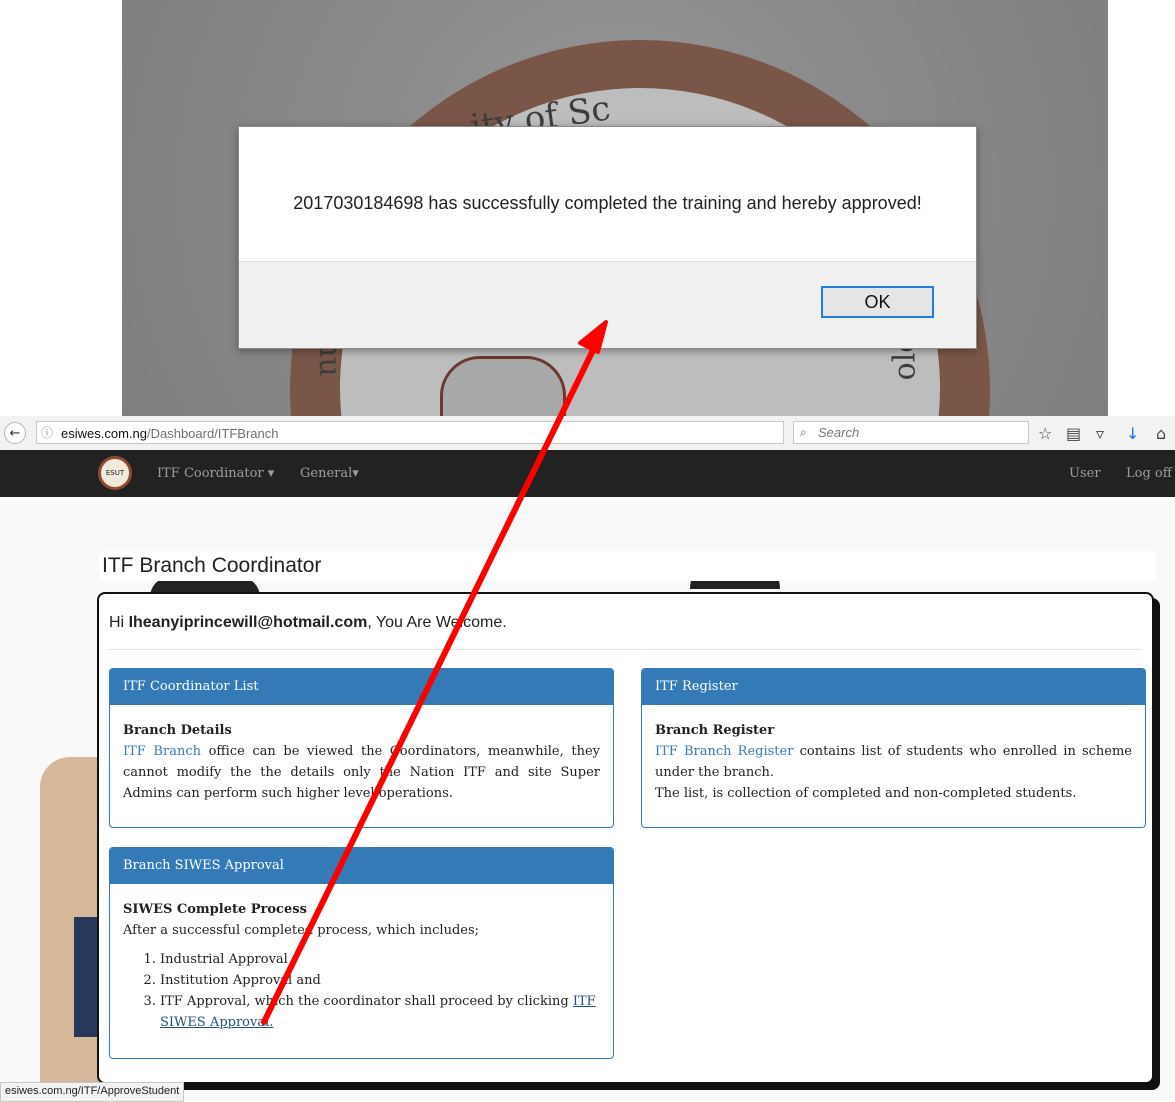 This screenshot has width=1175, height=1102. What do you see at coordinates (380, 980) in the screenshot?
I see `list-item: Institution Approval and` at bounding box center [380, 980].